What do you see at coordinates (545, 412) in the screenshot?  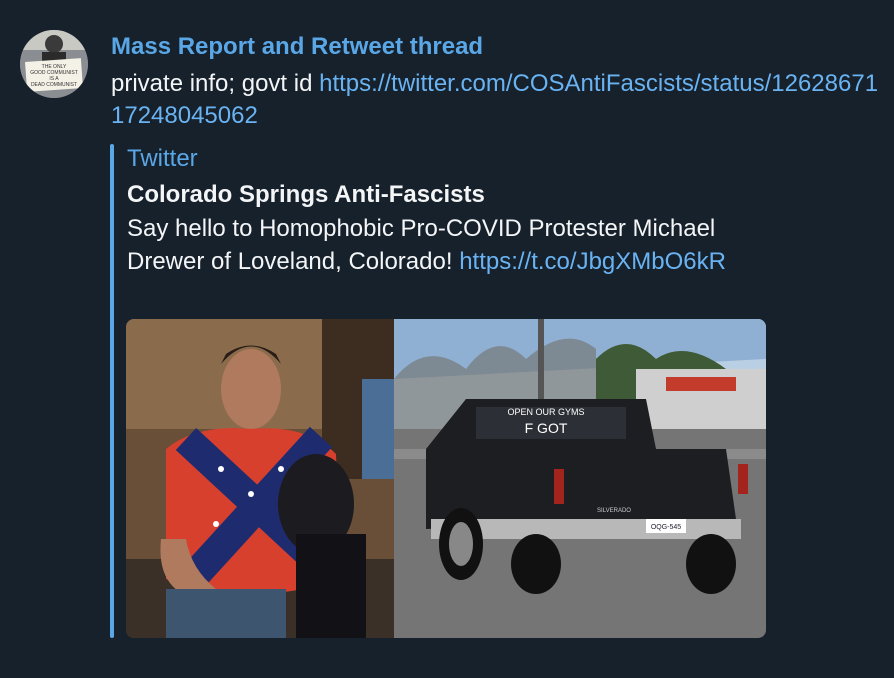 I see `truck-text-line1: OPEN OUR GYMS` at bounding box center [545, 412].